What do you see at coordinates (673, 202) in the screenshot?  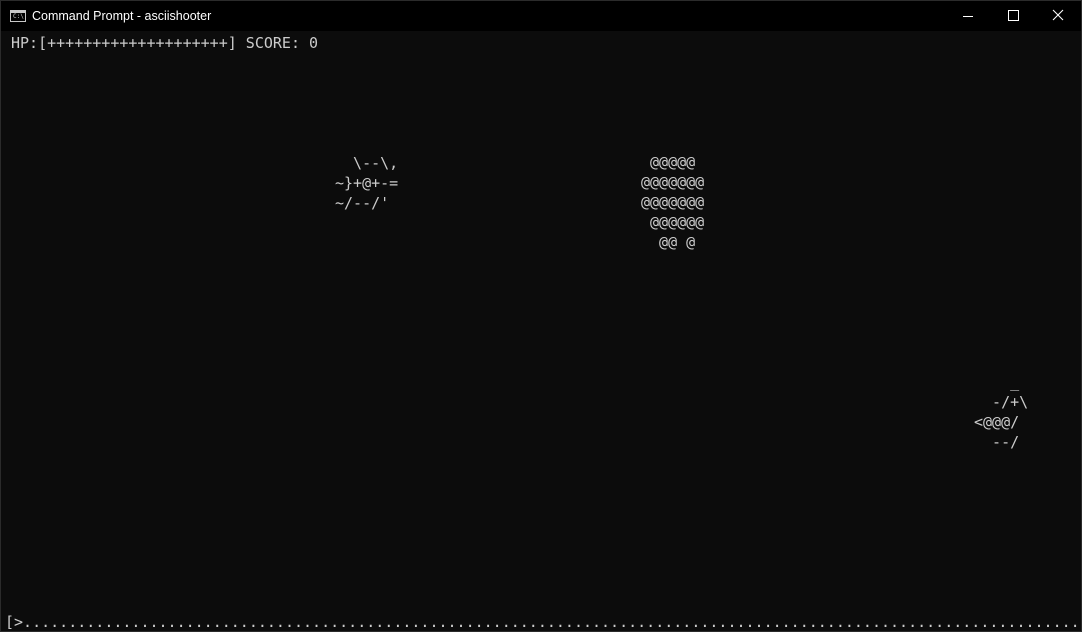 I see `asteroid: @@@@@ @@@@@@@ @@@@@@@ @@@@@@ @@ @` at bounding box center [673, 202].